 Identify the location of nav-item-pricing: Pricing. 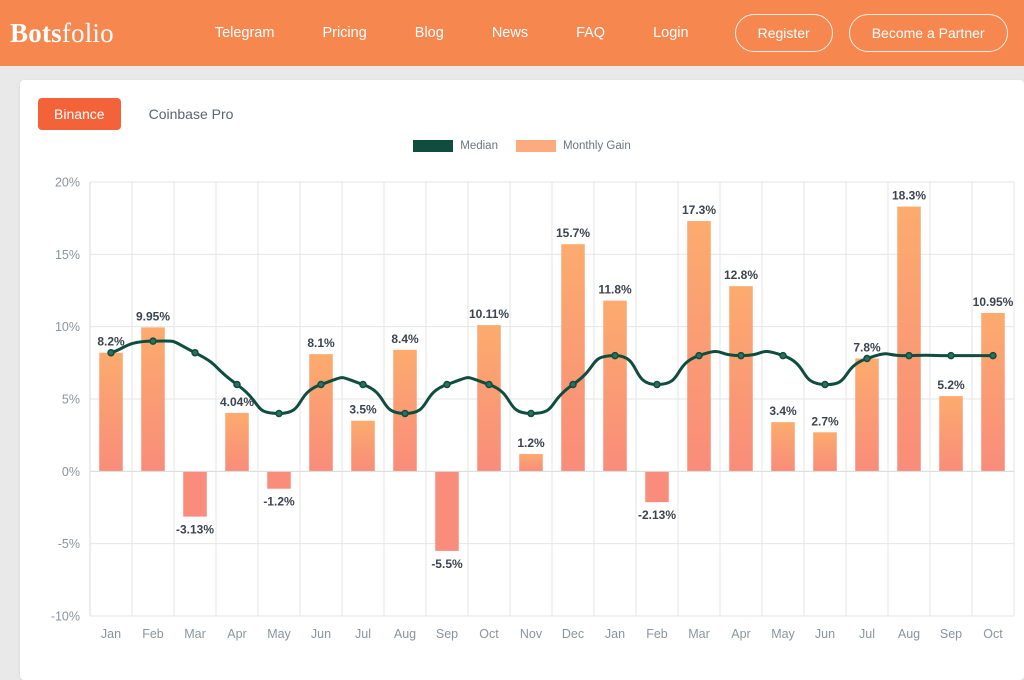
(344, 33).